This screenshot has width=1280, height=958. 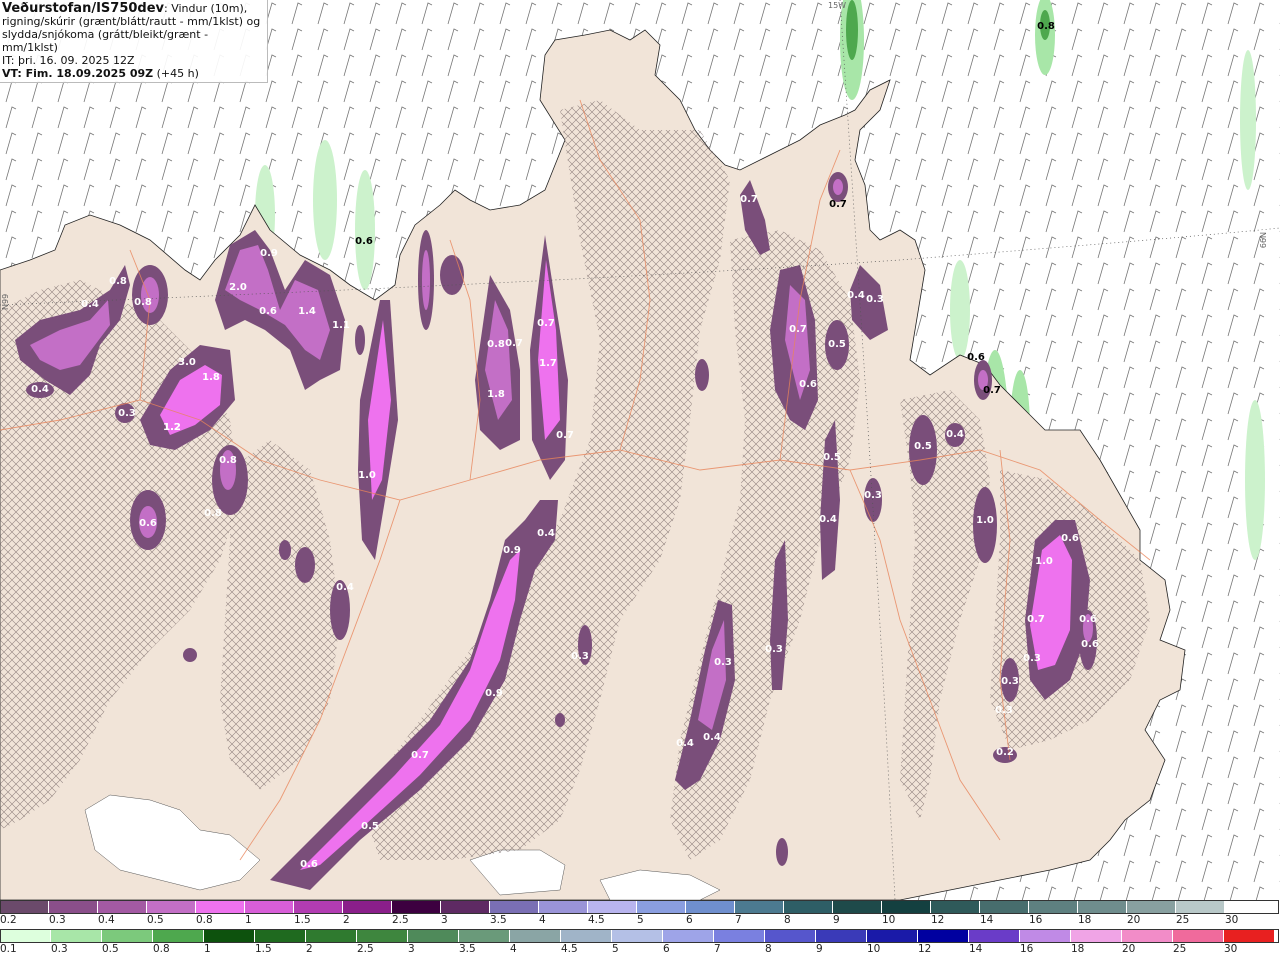 What do you see at coordinates (444, 920) in the screenshot?
I see `colorbar_snow-label: 3` at bounding box center [444, 920].